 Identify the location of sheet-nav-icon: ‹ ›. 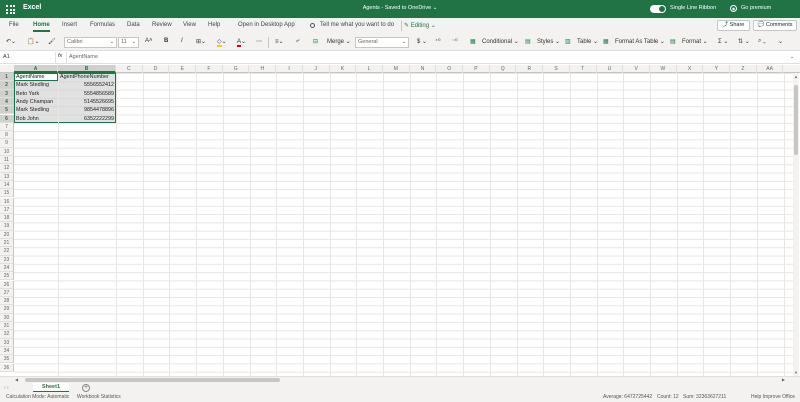
(6, 388).